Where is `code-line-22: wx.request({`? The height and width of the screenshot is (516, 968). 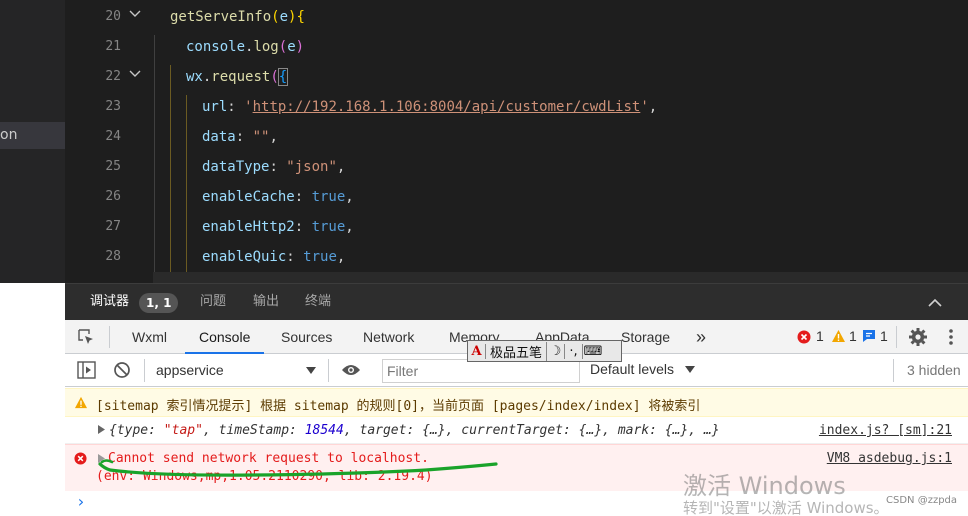
code-line-22: wx.request({ is located at coordinates (237, 77).